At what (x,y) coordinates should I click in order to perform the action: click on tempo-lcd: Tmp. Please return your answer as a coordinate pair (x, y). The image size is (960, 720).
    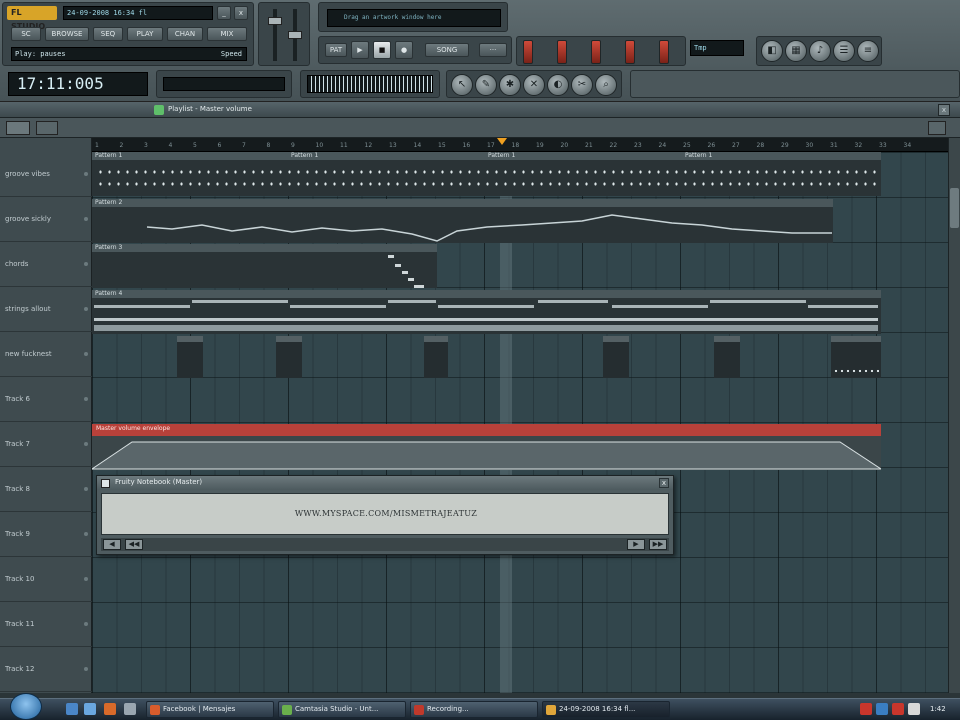
    Looking at the image, I should click on (717, 48).